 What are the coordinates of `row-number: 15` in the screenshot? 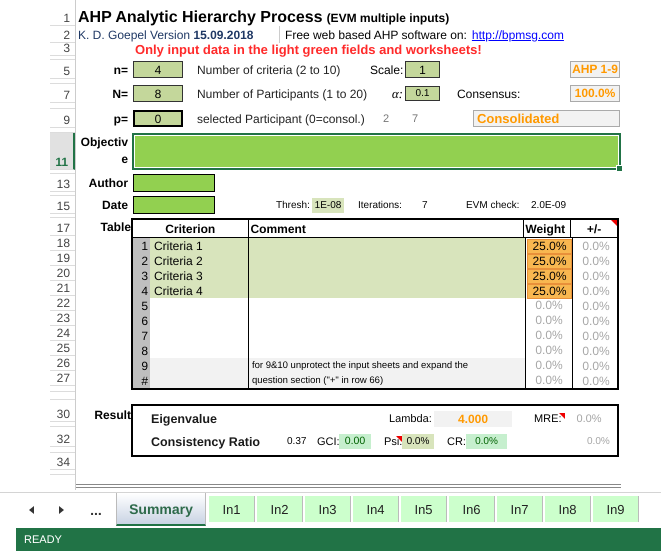 It's located at (63, 206).